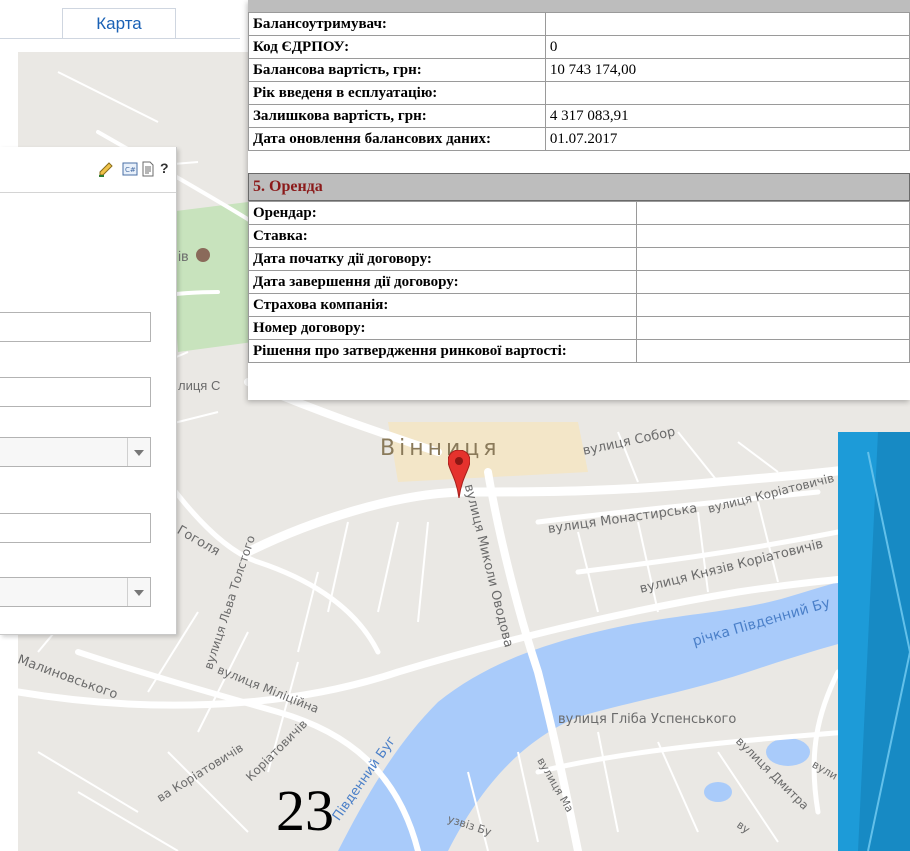  I want to click on rent-row: Дата початку дії договору:, so click(579, 259).